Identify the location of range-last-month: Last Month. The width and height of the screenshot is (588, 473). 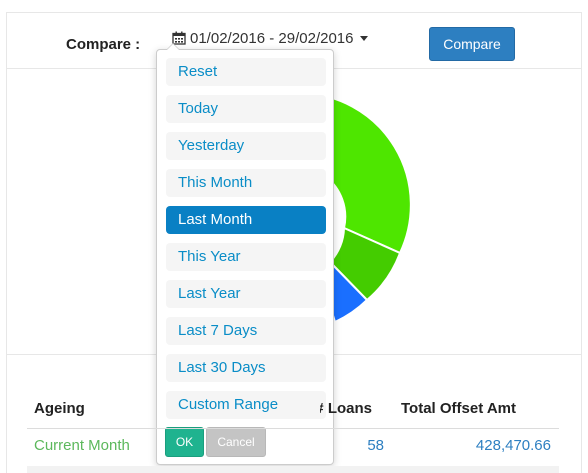
(246, 220).